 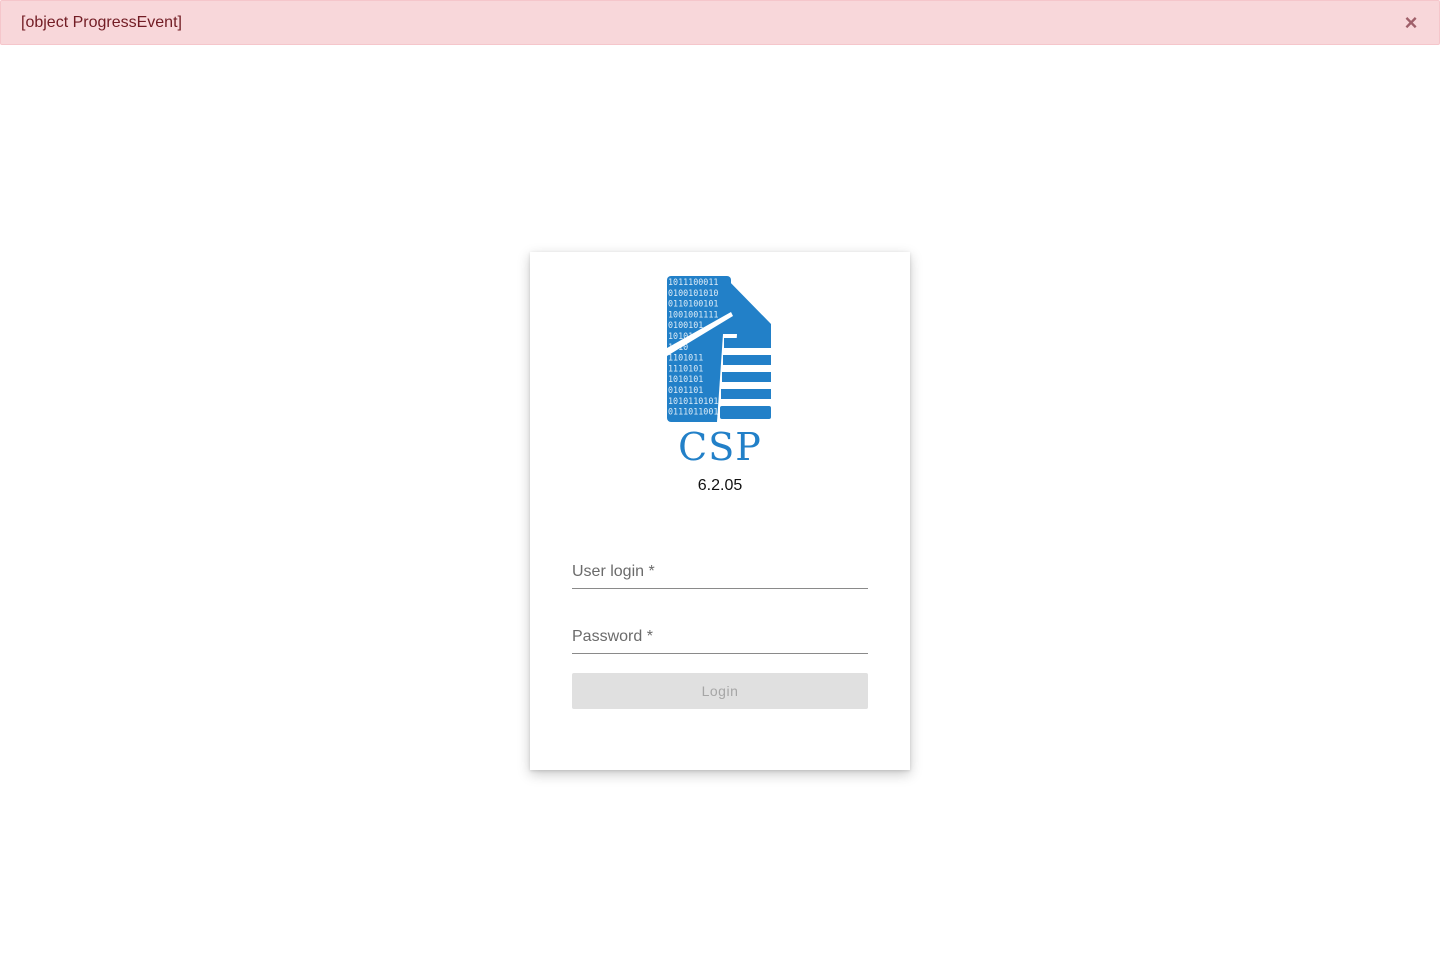 I want to click on binary-row: 0100101010, so click(x=693, y=293).